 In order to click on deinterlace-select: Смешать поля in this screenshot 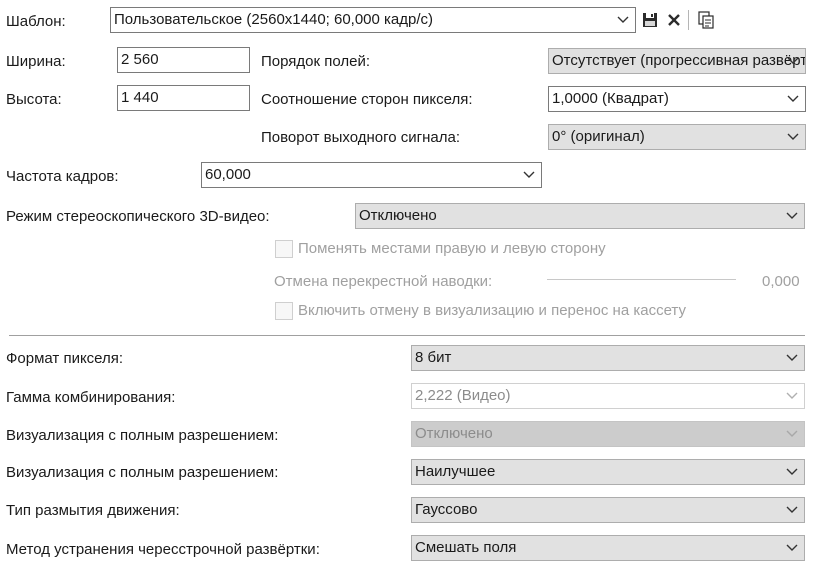, I will do `click(608, 548)`.